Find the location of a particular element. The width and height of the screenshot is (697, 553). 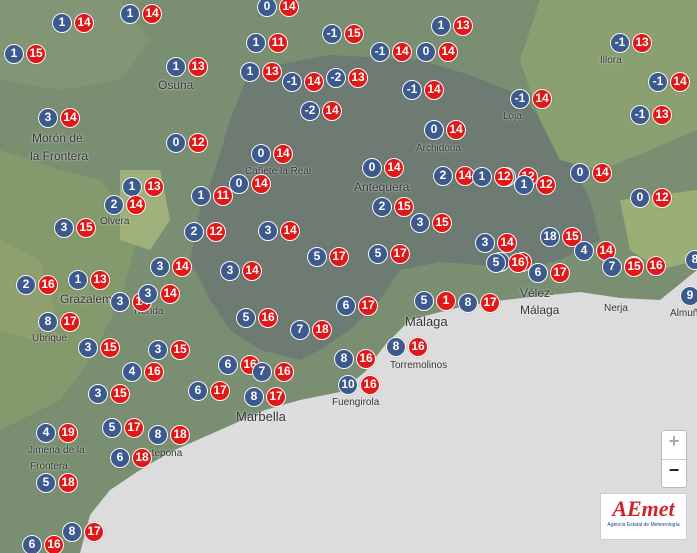

min-temp-badge: -2 is located at coordinates (310, 111).